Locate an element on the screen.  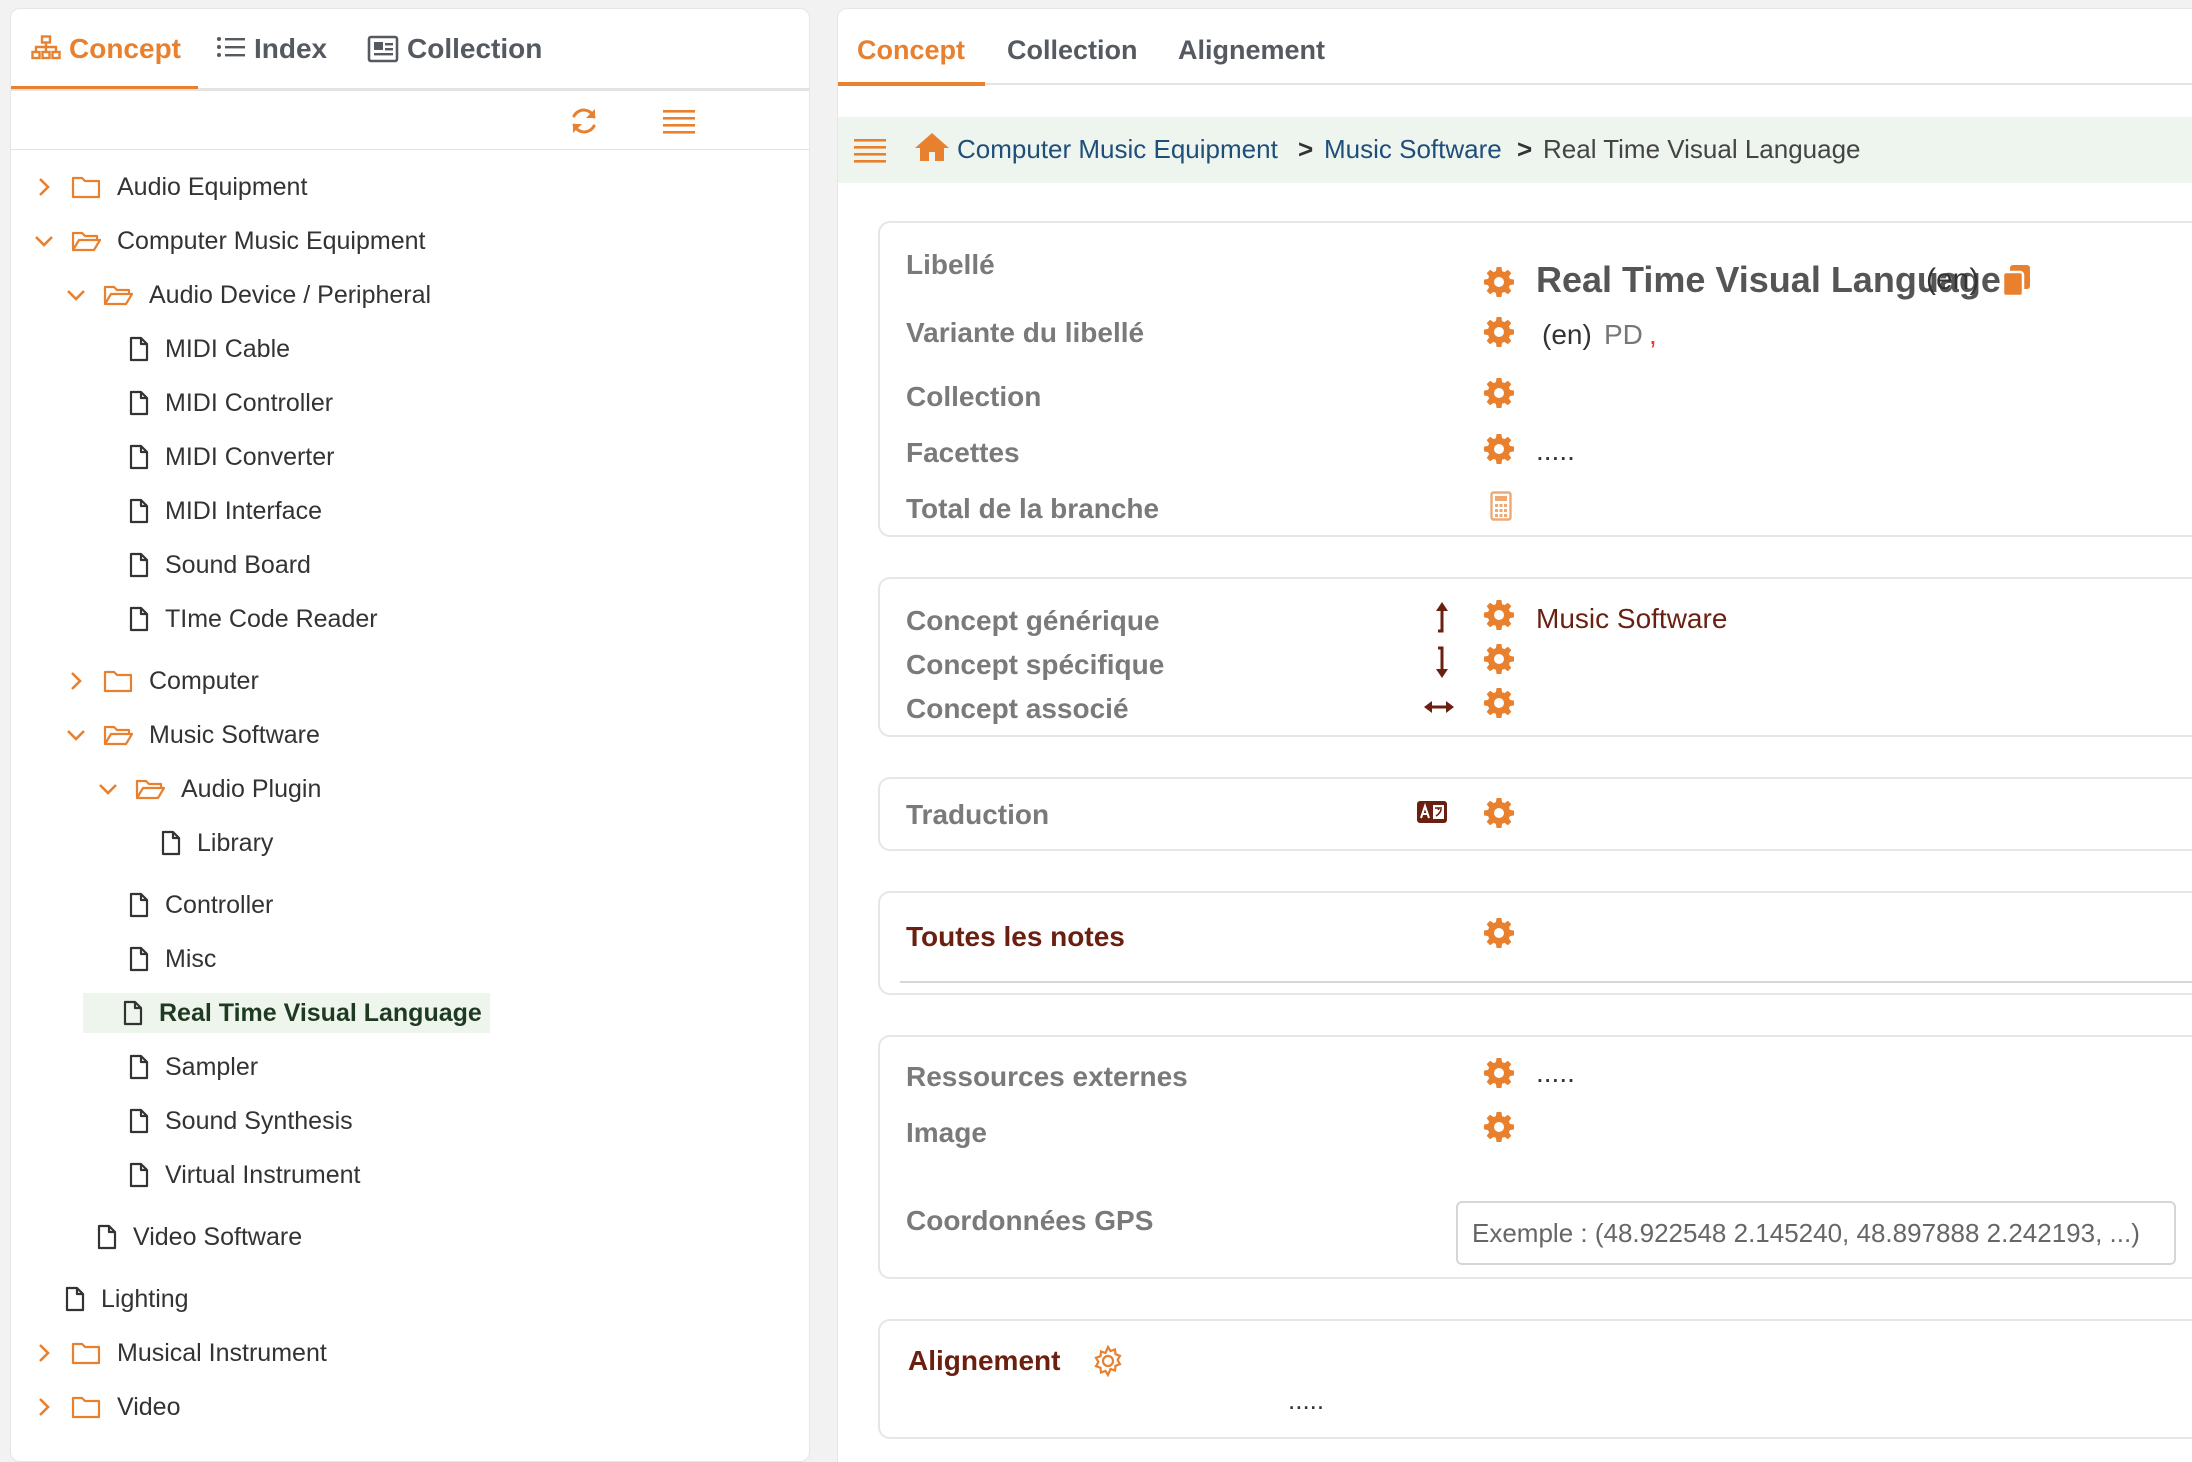
tree-item: MIDI Converter is located at coordinates (231, 457).